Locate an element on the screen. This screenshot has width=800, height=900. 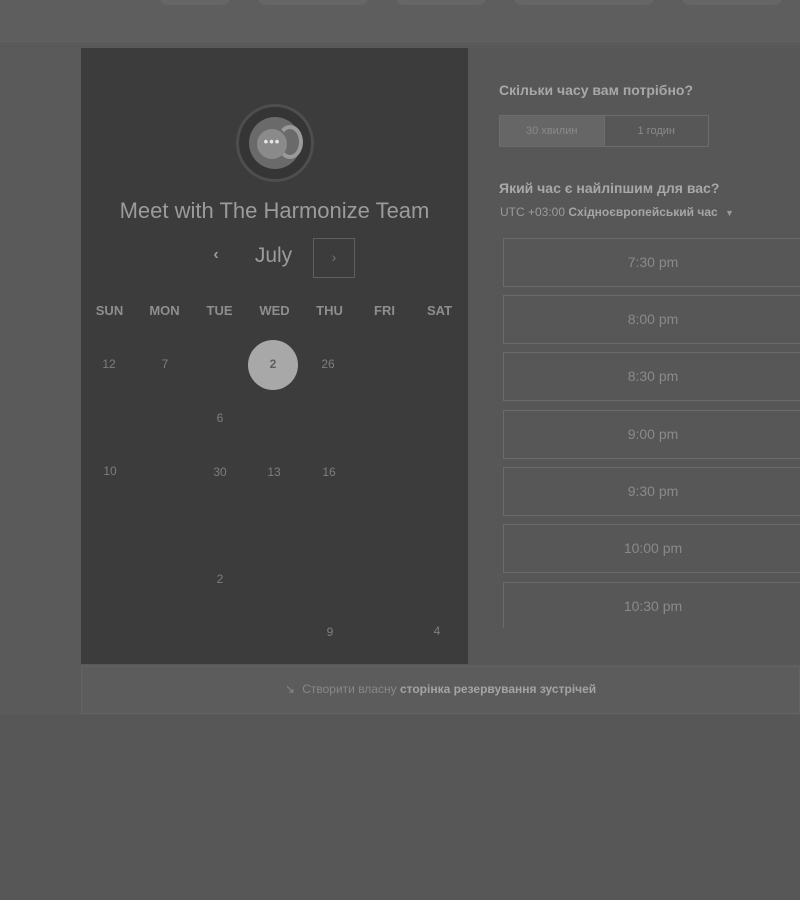
meeting-title: Meet with The Harmonize Team is located at coordinates (274, 210).